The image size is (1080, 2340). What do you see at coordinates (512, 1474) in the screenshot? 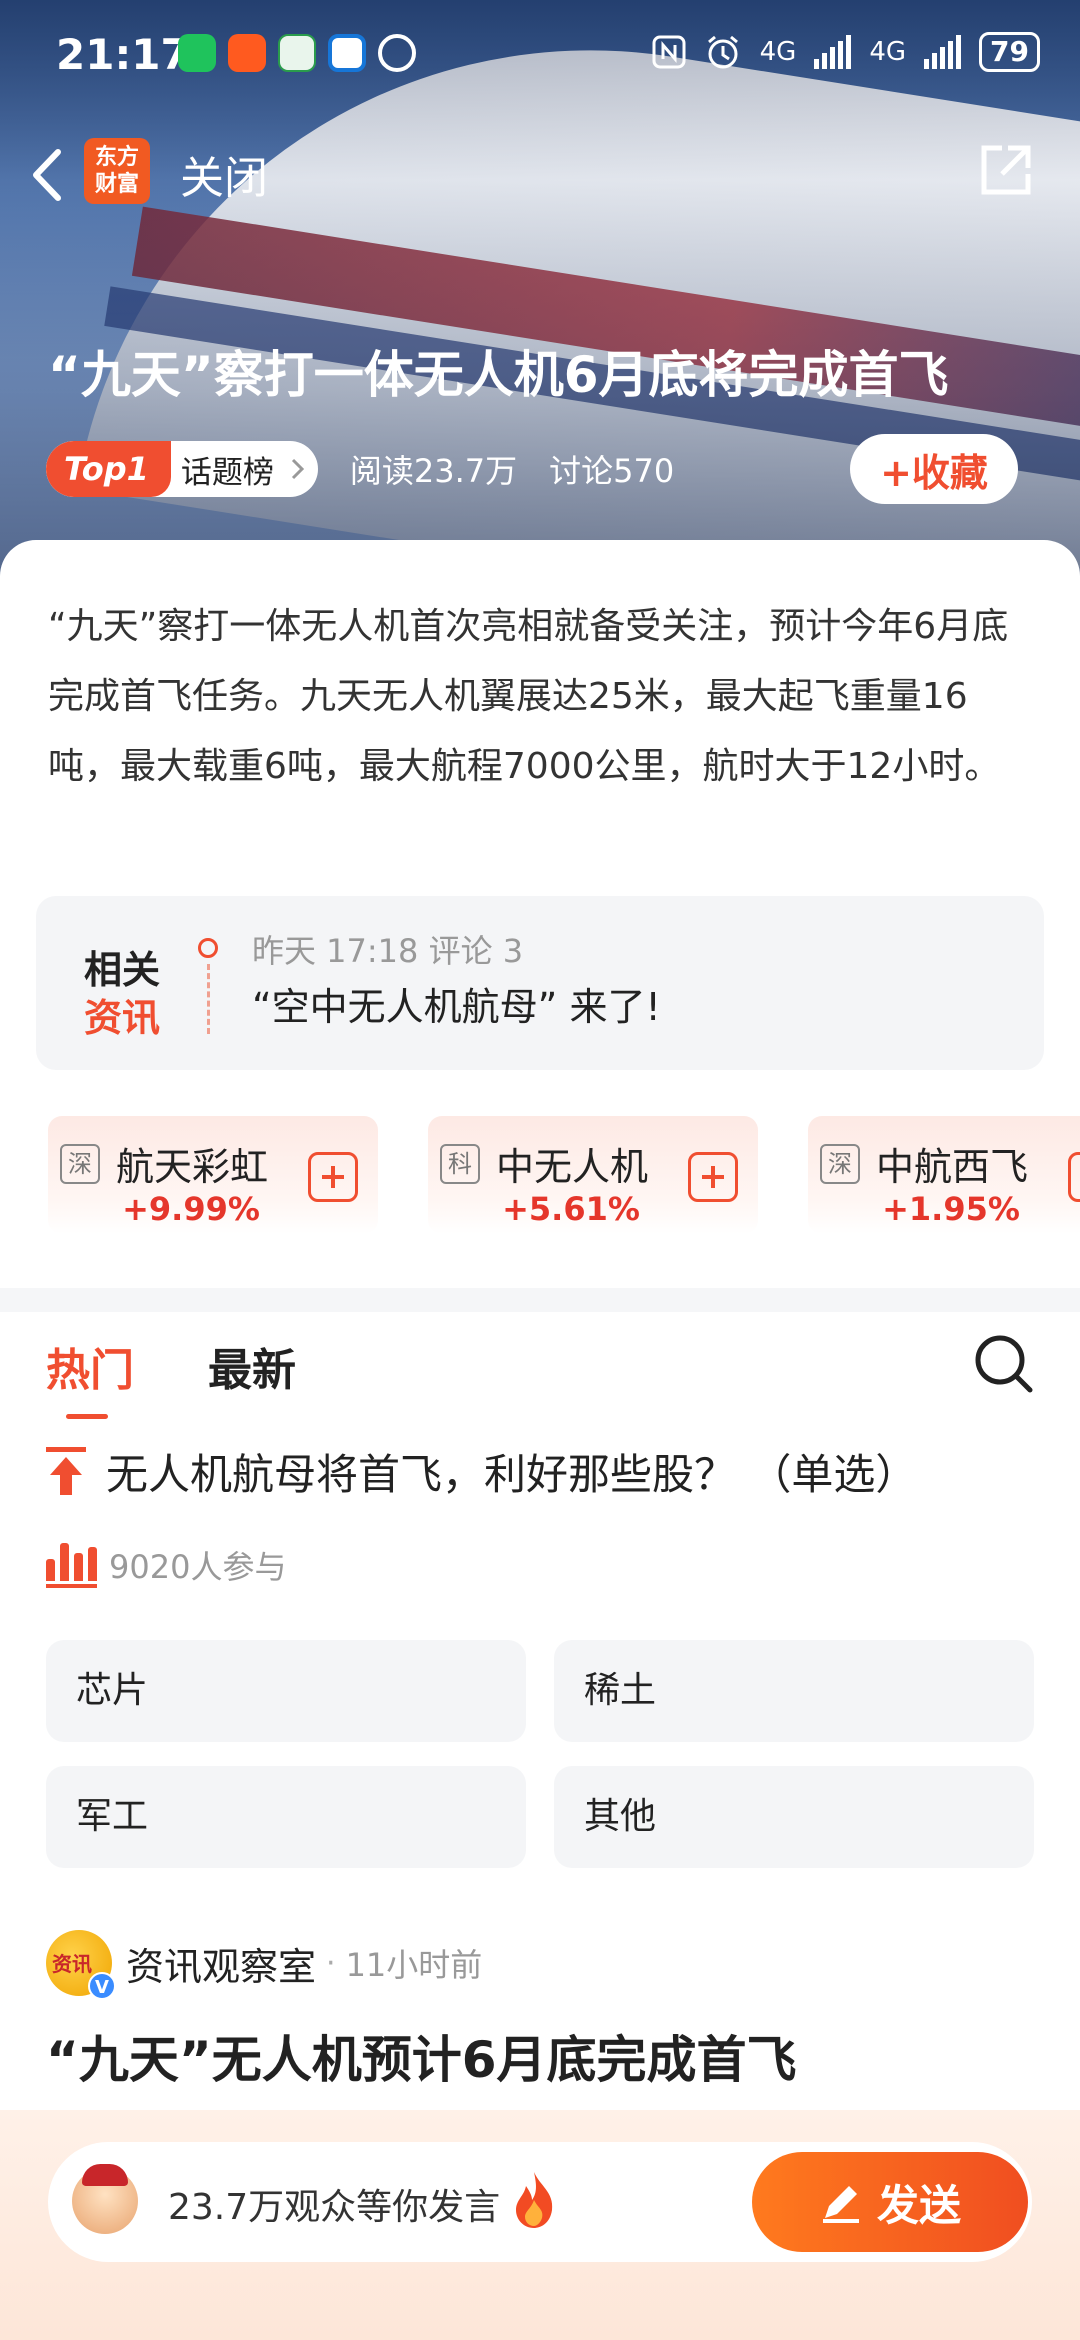
I see `poll-question-text: 无人机航母将首飞，利好那些股？ （单选）` at bounding box center [512, 1474].